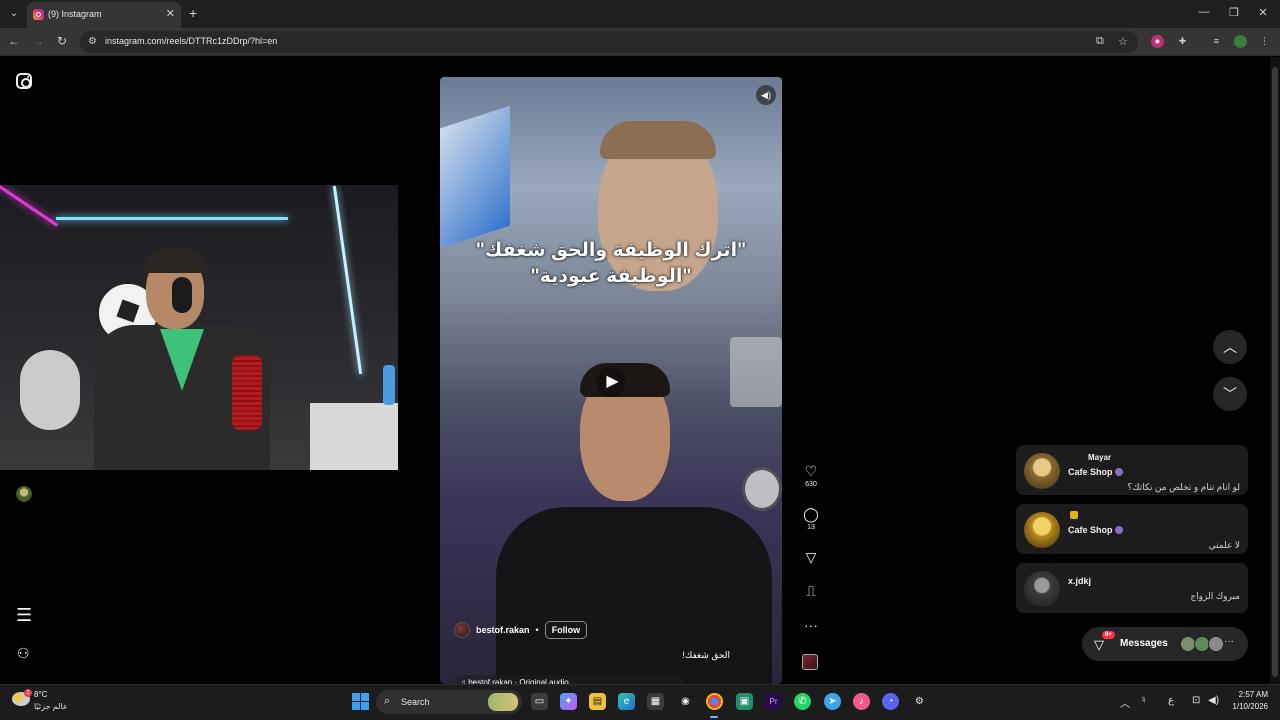  Describe the element at coordinates (1074, 515) in the screenshot. I see `emoji-icon` at that location.